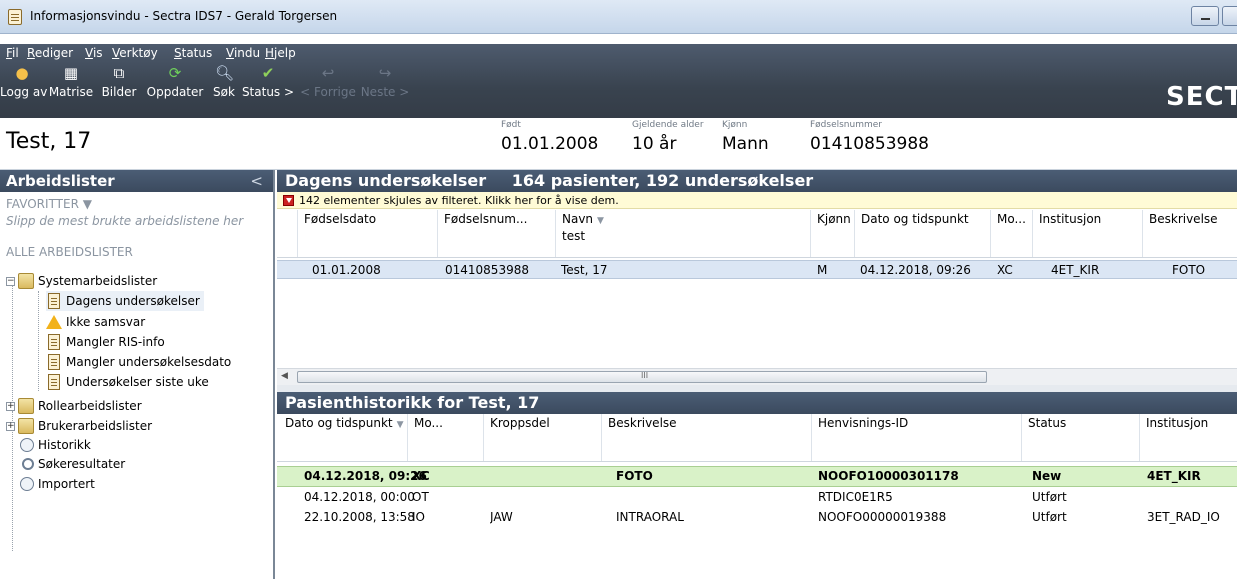 The width and height of the screenshot is (1237, 579). What do you see at coordinates (74, 406) in the screenshot?
I see `tree-item-rollearbeidslister: + Rollearbeidslister` at bounding box center [74, 406].